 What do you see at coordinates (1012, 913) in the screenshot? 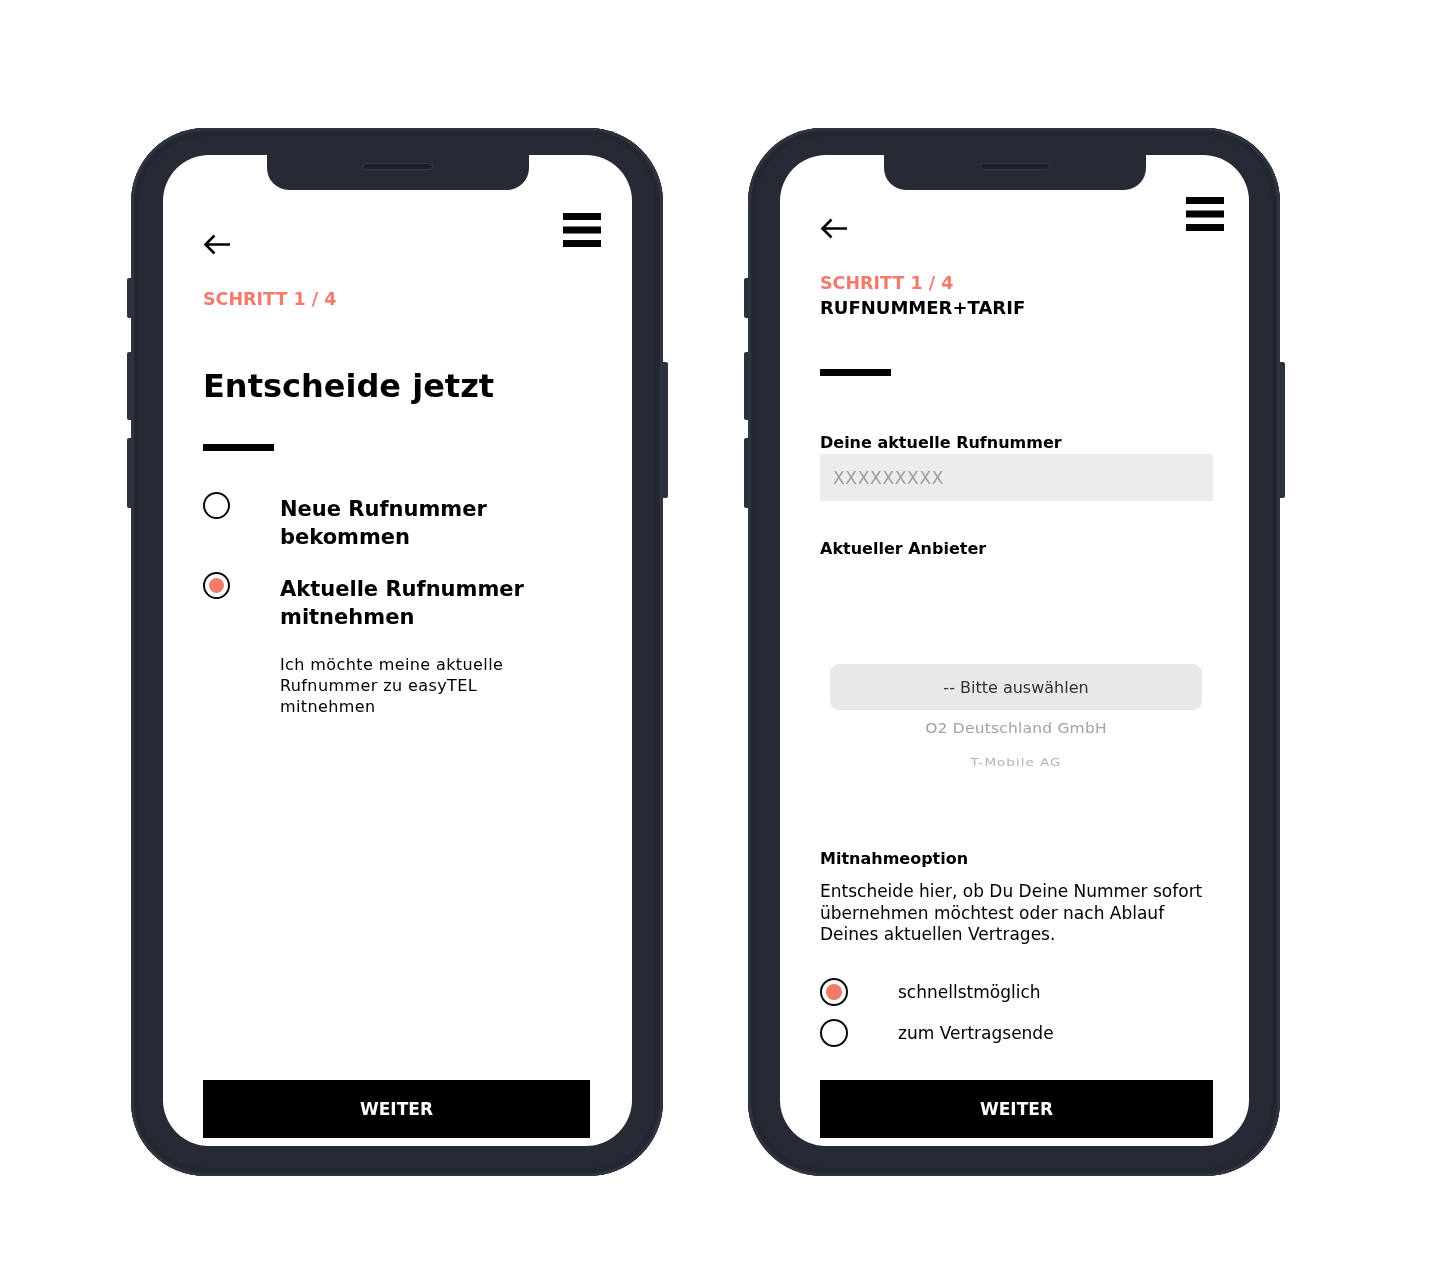
I see `description-text: Entscheide hier, ob Du Deine Nummer sofort übernehmen möchtest oder nach Ablauf Deines aktuellen Vertrages.` at bounding box center [1012, 913].